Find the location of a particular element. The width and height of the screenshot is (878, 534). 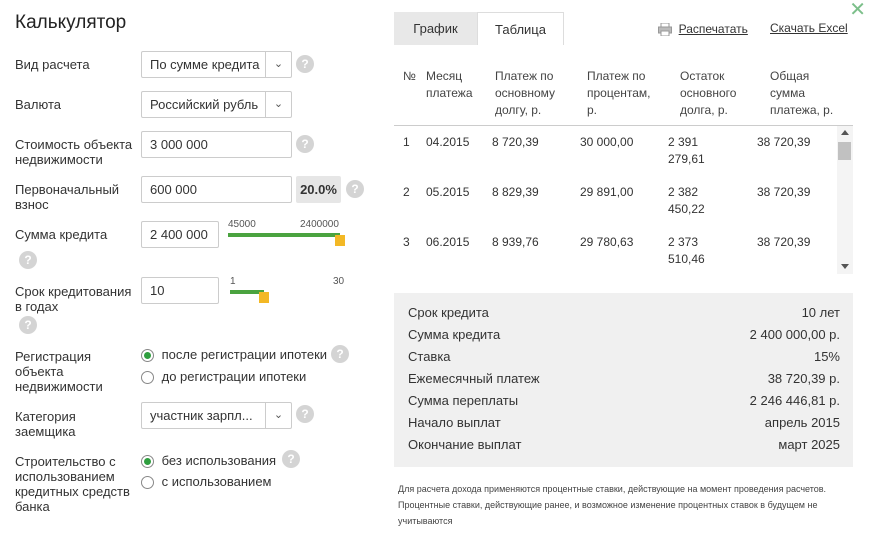

close-icon: ✕ is located at coordinates (857, 10).